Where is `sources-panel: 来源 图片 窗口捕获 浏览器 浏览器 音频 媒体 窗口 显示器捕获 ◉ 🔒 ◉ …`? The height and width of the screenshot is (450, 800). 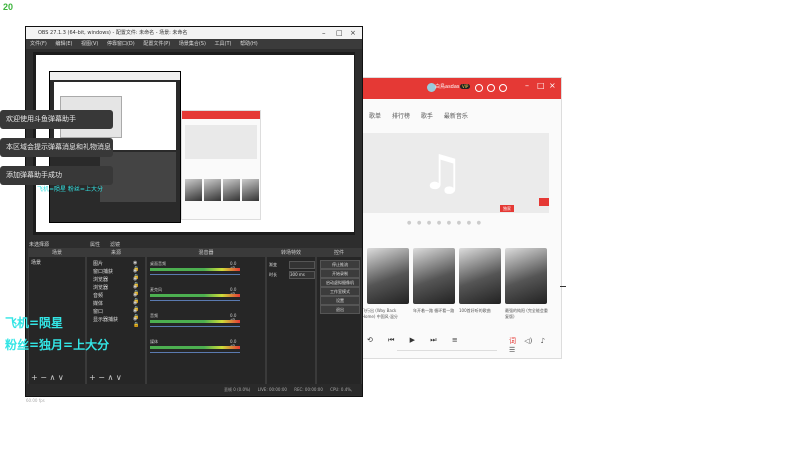
sources-panel: 来源 图片 窗口捕获 浏览器 浏览器 音频 媒体 窗口 显示器捕获 ◉ 🔒 ◉ … is located at coordinates (116, 316).